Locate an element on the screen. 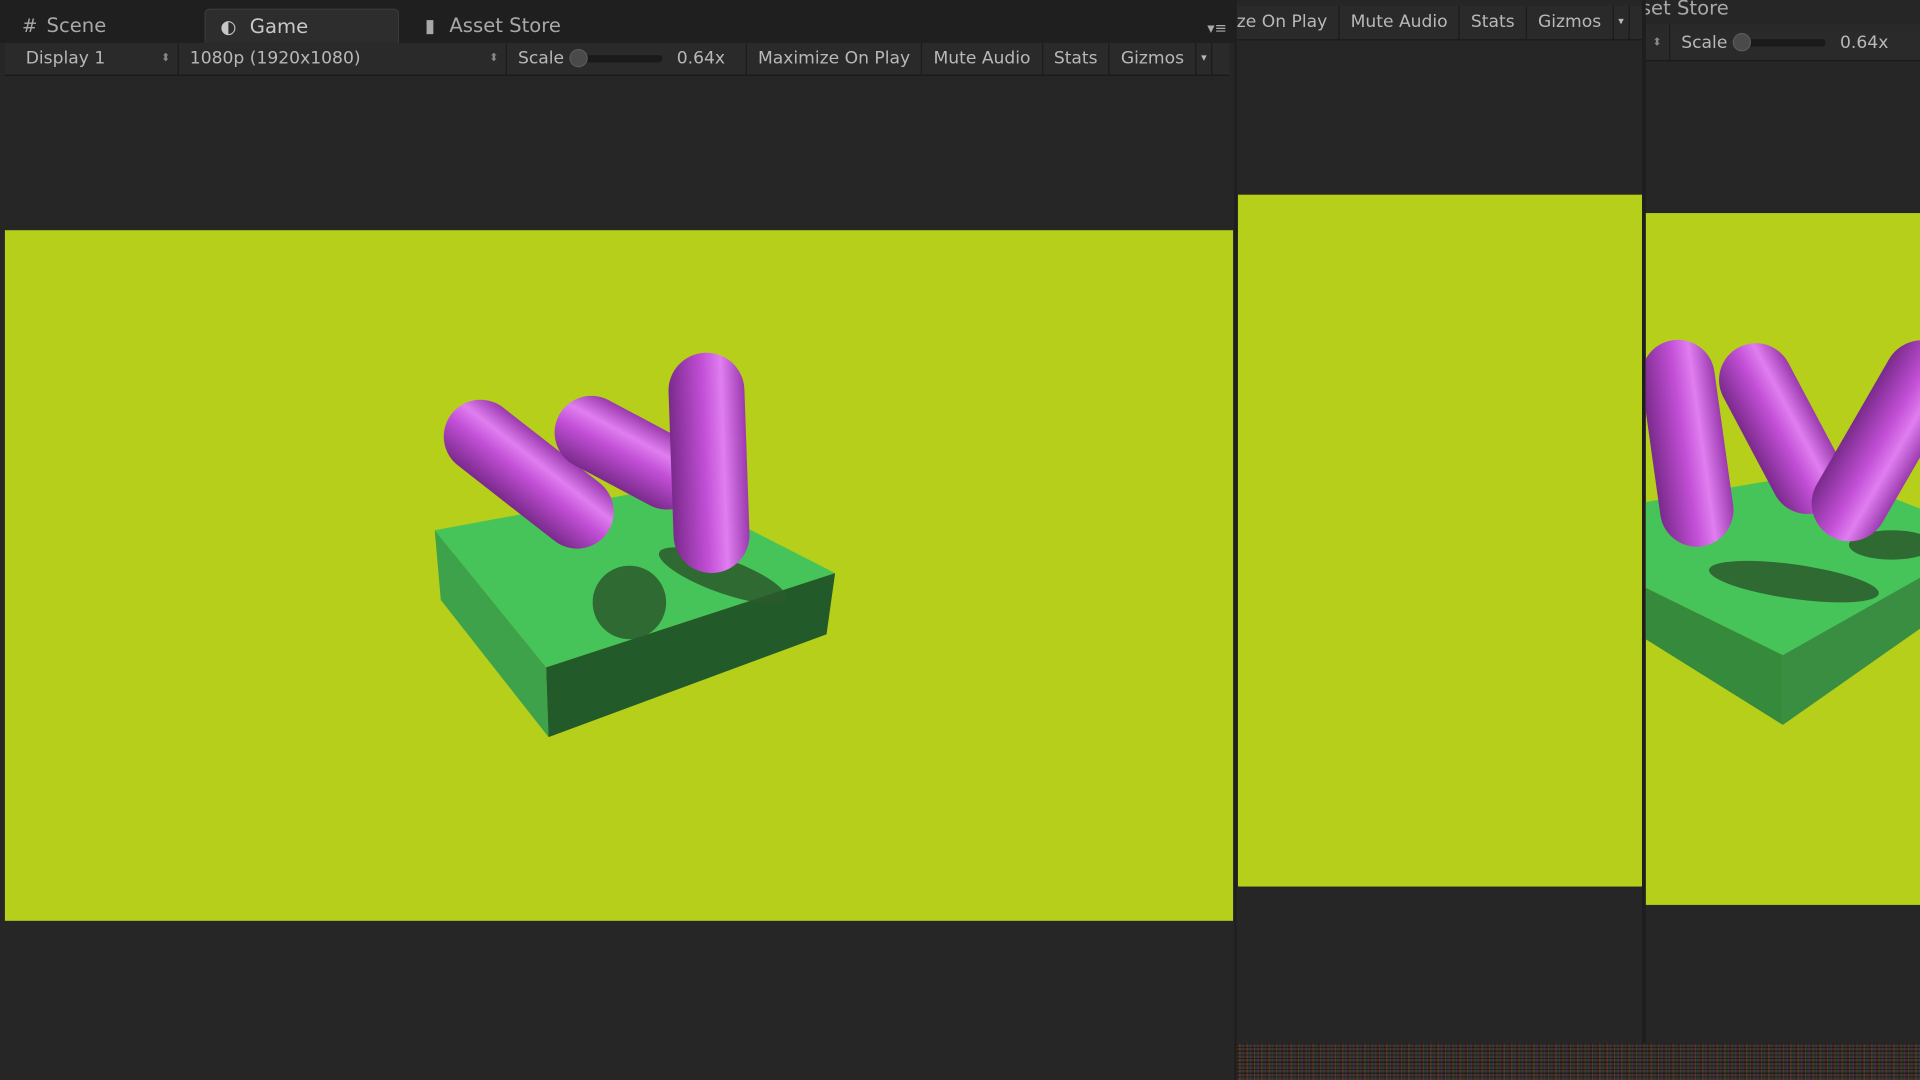 Image resolution: width=1920 pixels, height=1080 pixels. capsule-shadow is located at coordinates (629, 602).